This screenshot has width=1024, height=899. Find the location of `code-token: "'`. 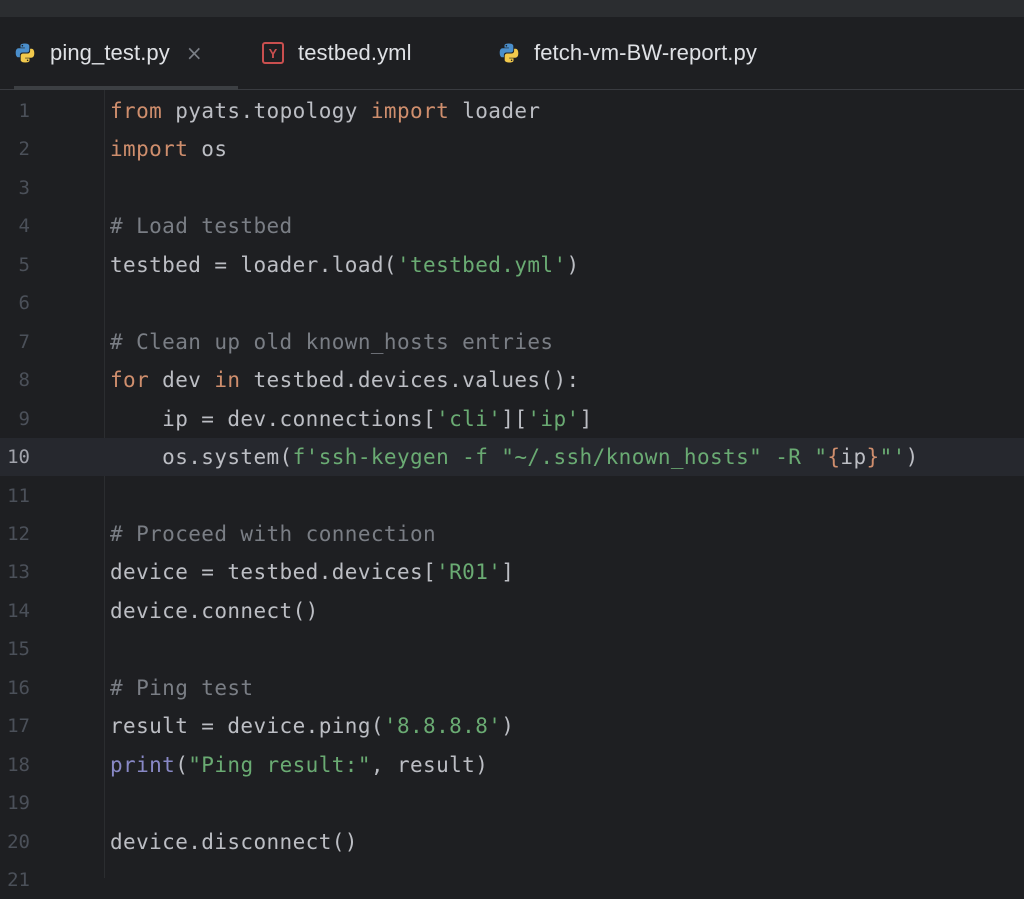

code-token: "' is located at coordinates (892, 457).